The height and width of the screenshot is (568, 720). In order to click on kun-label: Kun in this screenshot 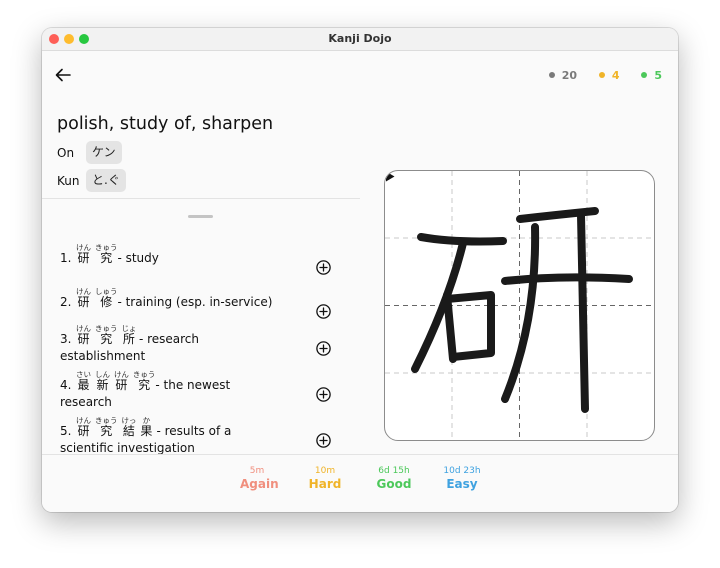, I will do `click(68, 181)`.